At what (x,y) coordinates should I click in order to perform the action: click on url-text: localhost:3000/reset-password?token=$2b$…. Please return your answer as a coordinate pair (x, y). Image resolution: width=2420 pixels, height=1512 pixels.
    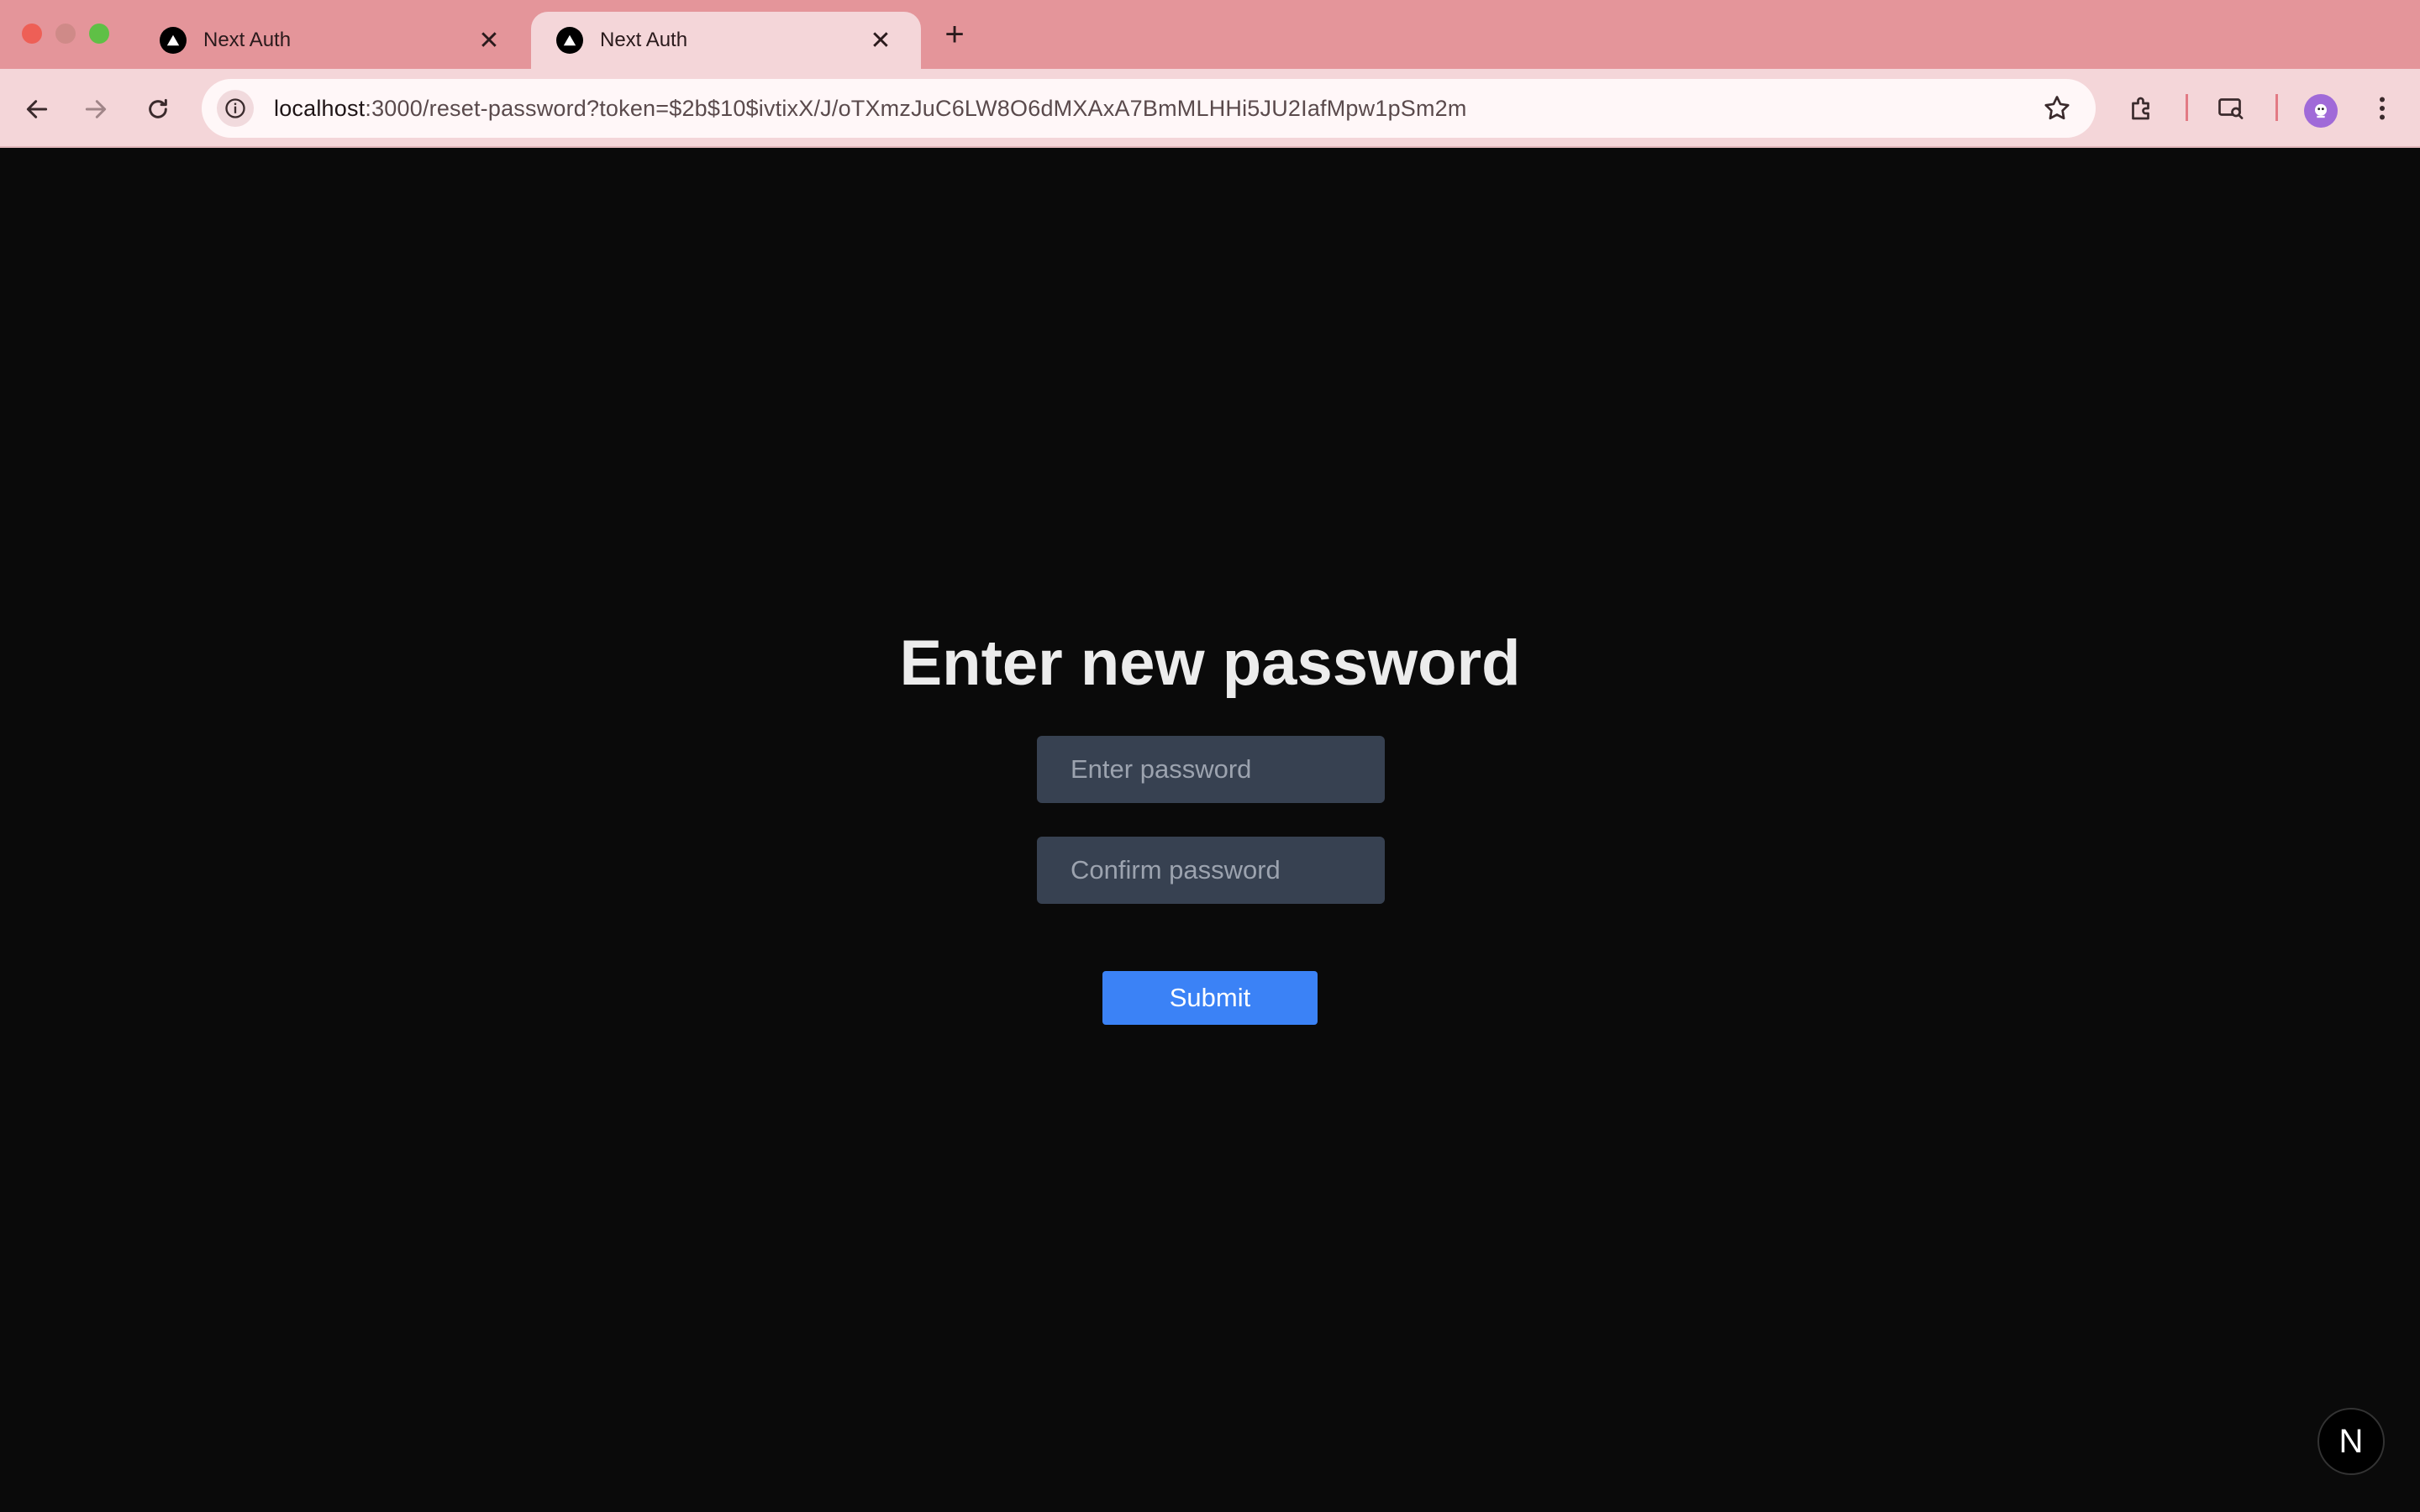
    Looking at the image, I should click on (870, 109).